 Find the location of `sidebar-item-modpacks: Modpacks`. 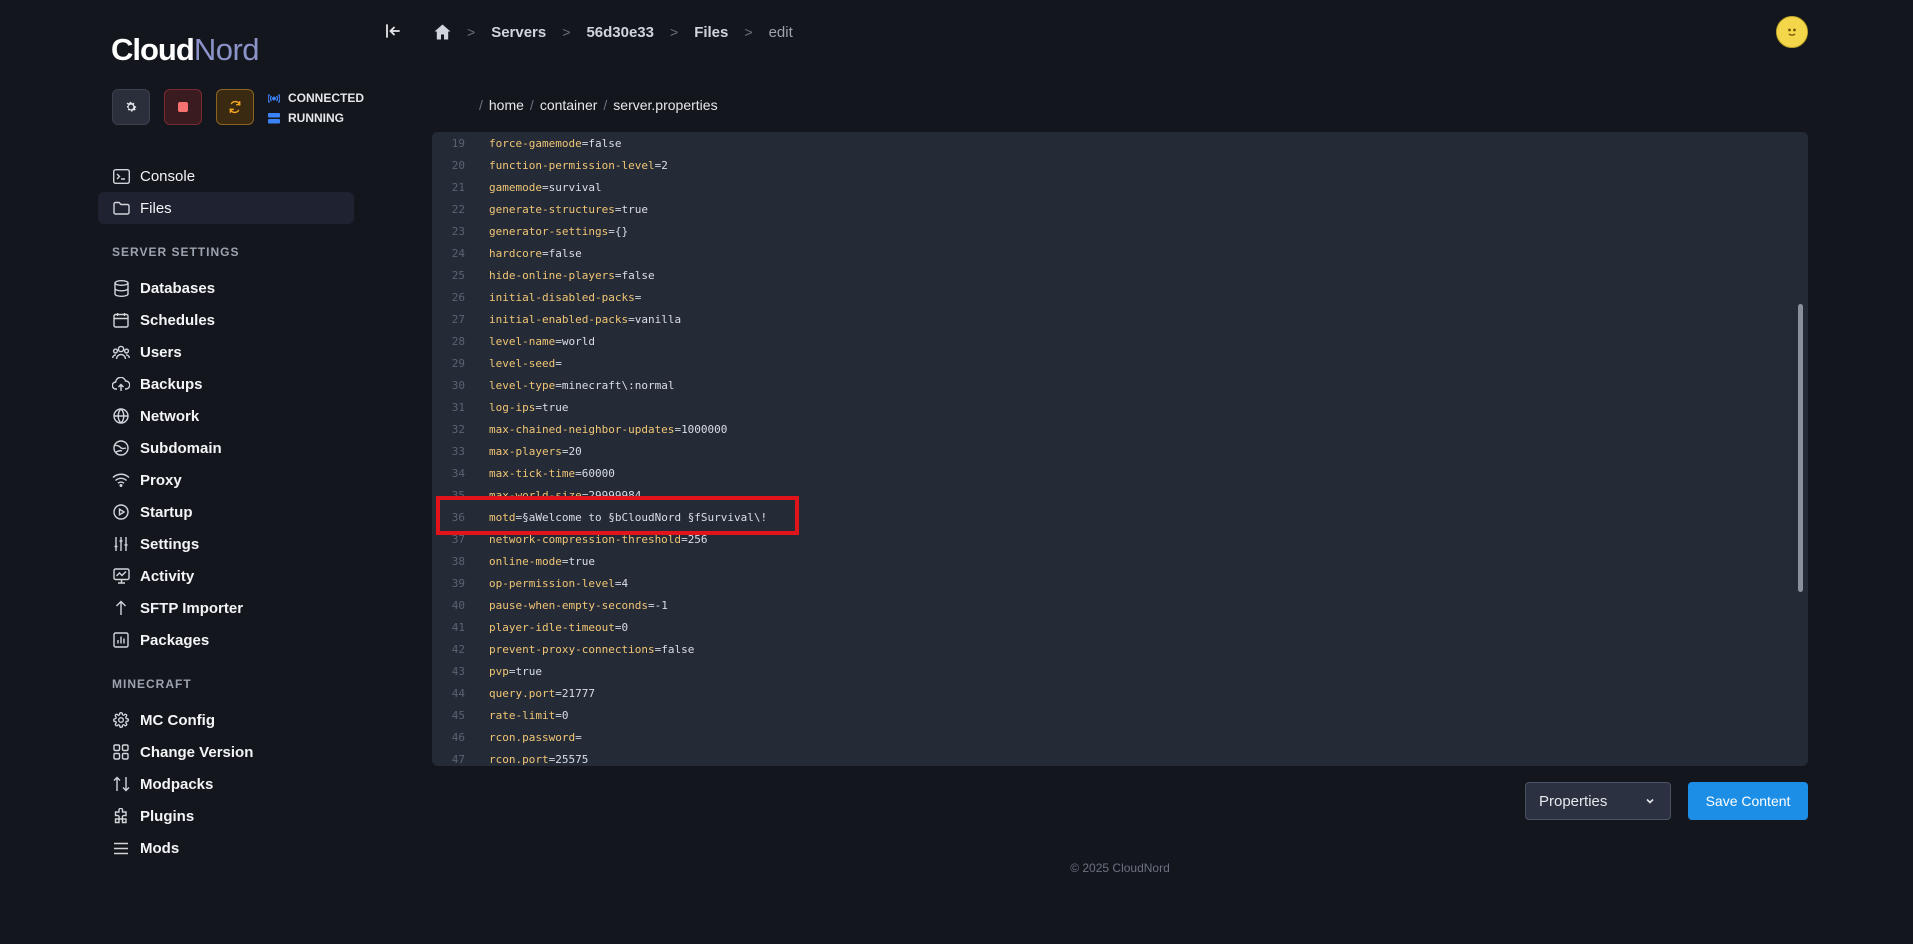

sidebar-item-modpacks: Modpacks is located at coordinates (226, 784).